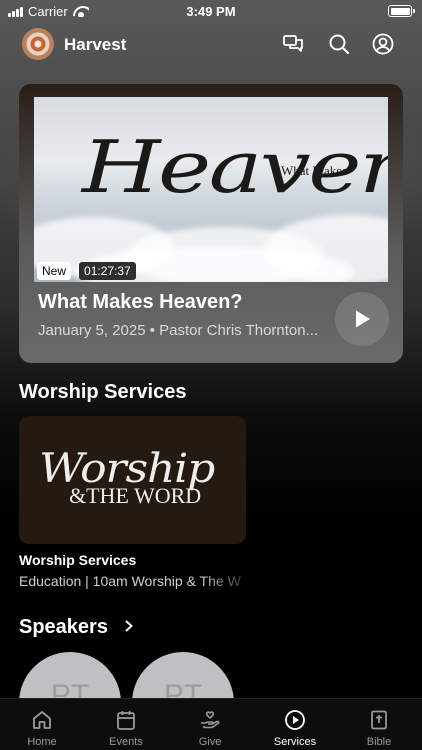  What do you see at coordinates (38, 44) in the screenshot?
I see `app-logo` at bounding box center [38, 44].